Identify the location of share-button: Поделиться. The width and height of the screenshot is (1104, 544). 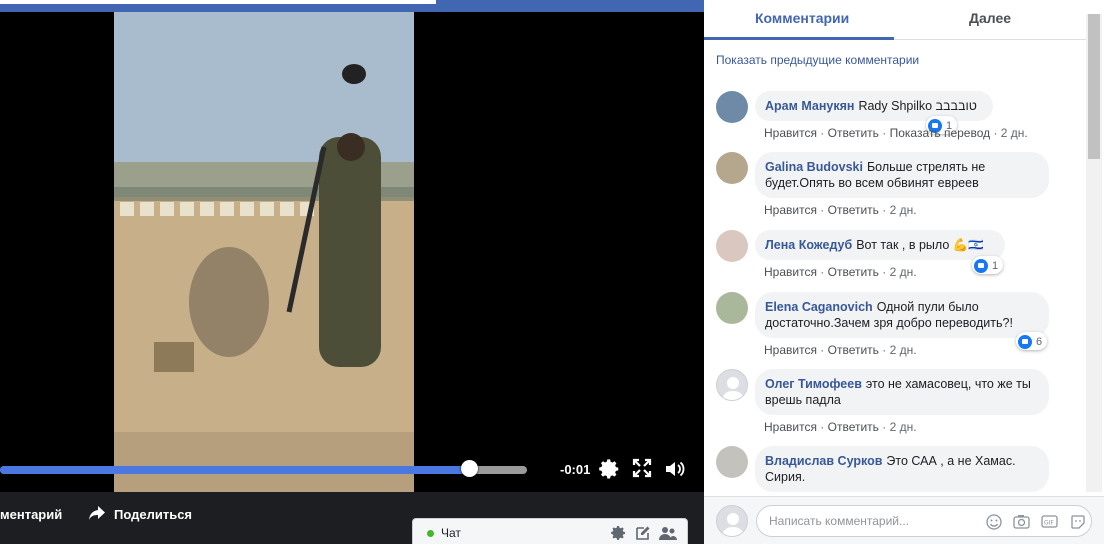
(140, 514).